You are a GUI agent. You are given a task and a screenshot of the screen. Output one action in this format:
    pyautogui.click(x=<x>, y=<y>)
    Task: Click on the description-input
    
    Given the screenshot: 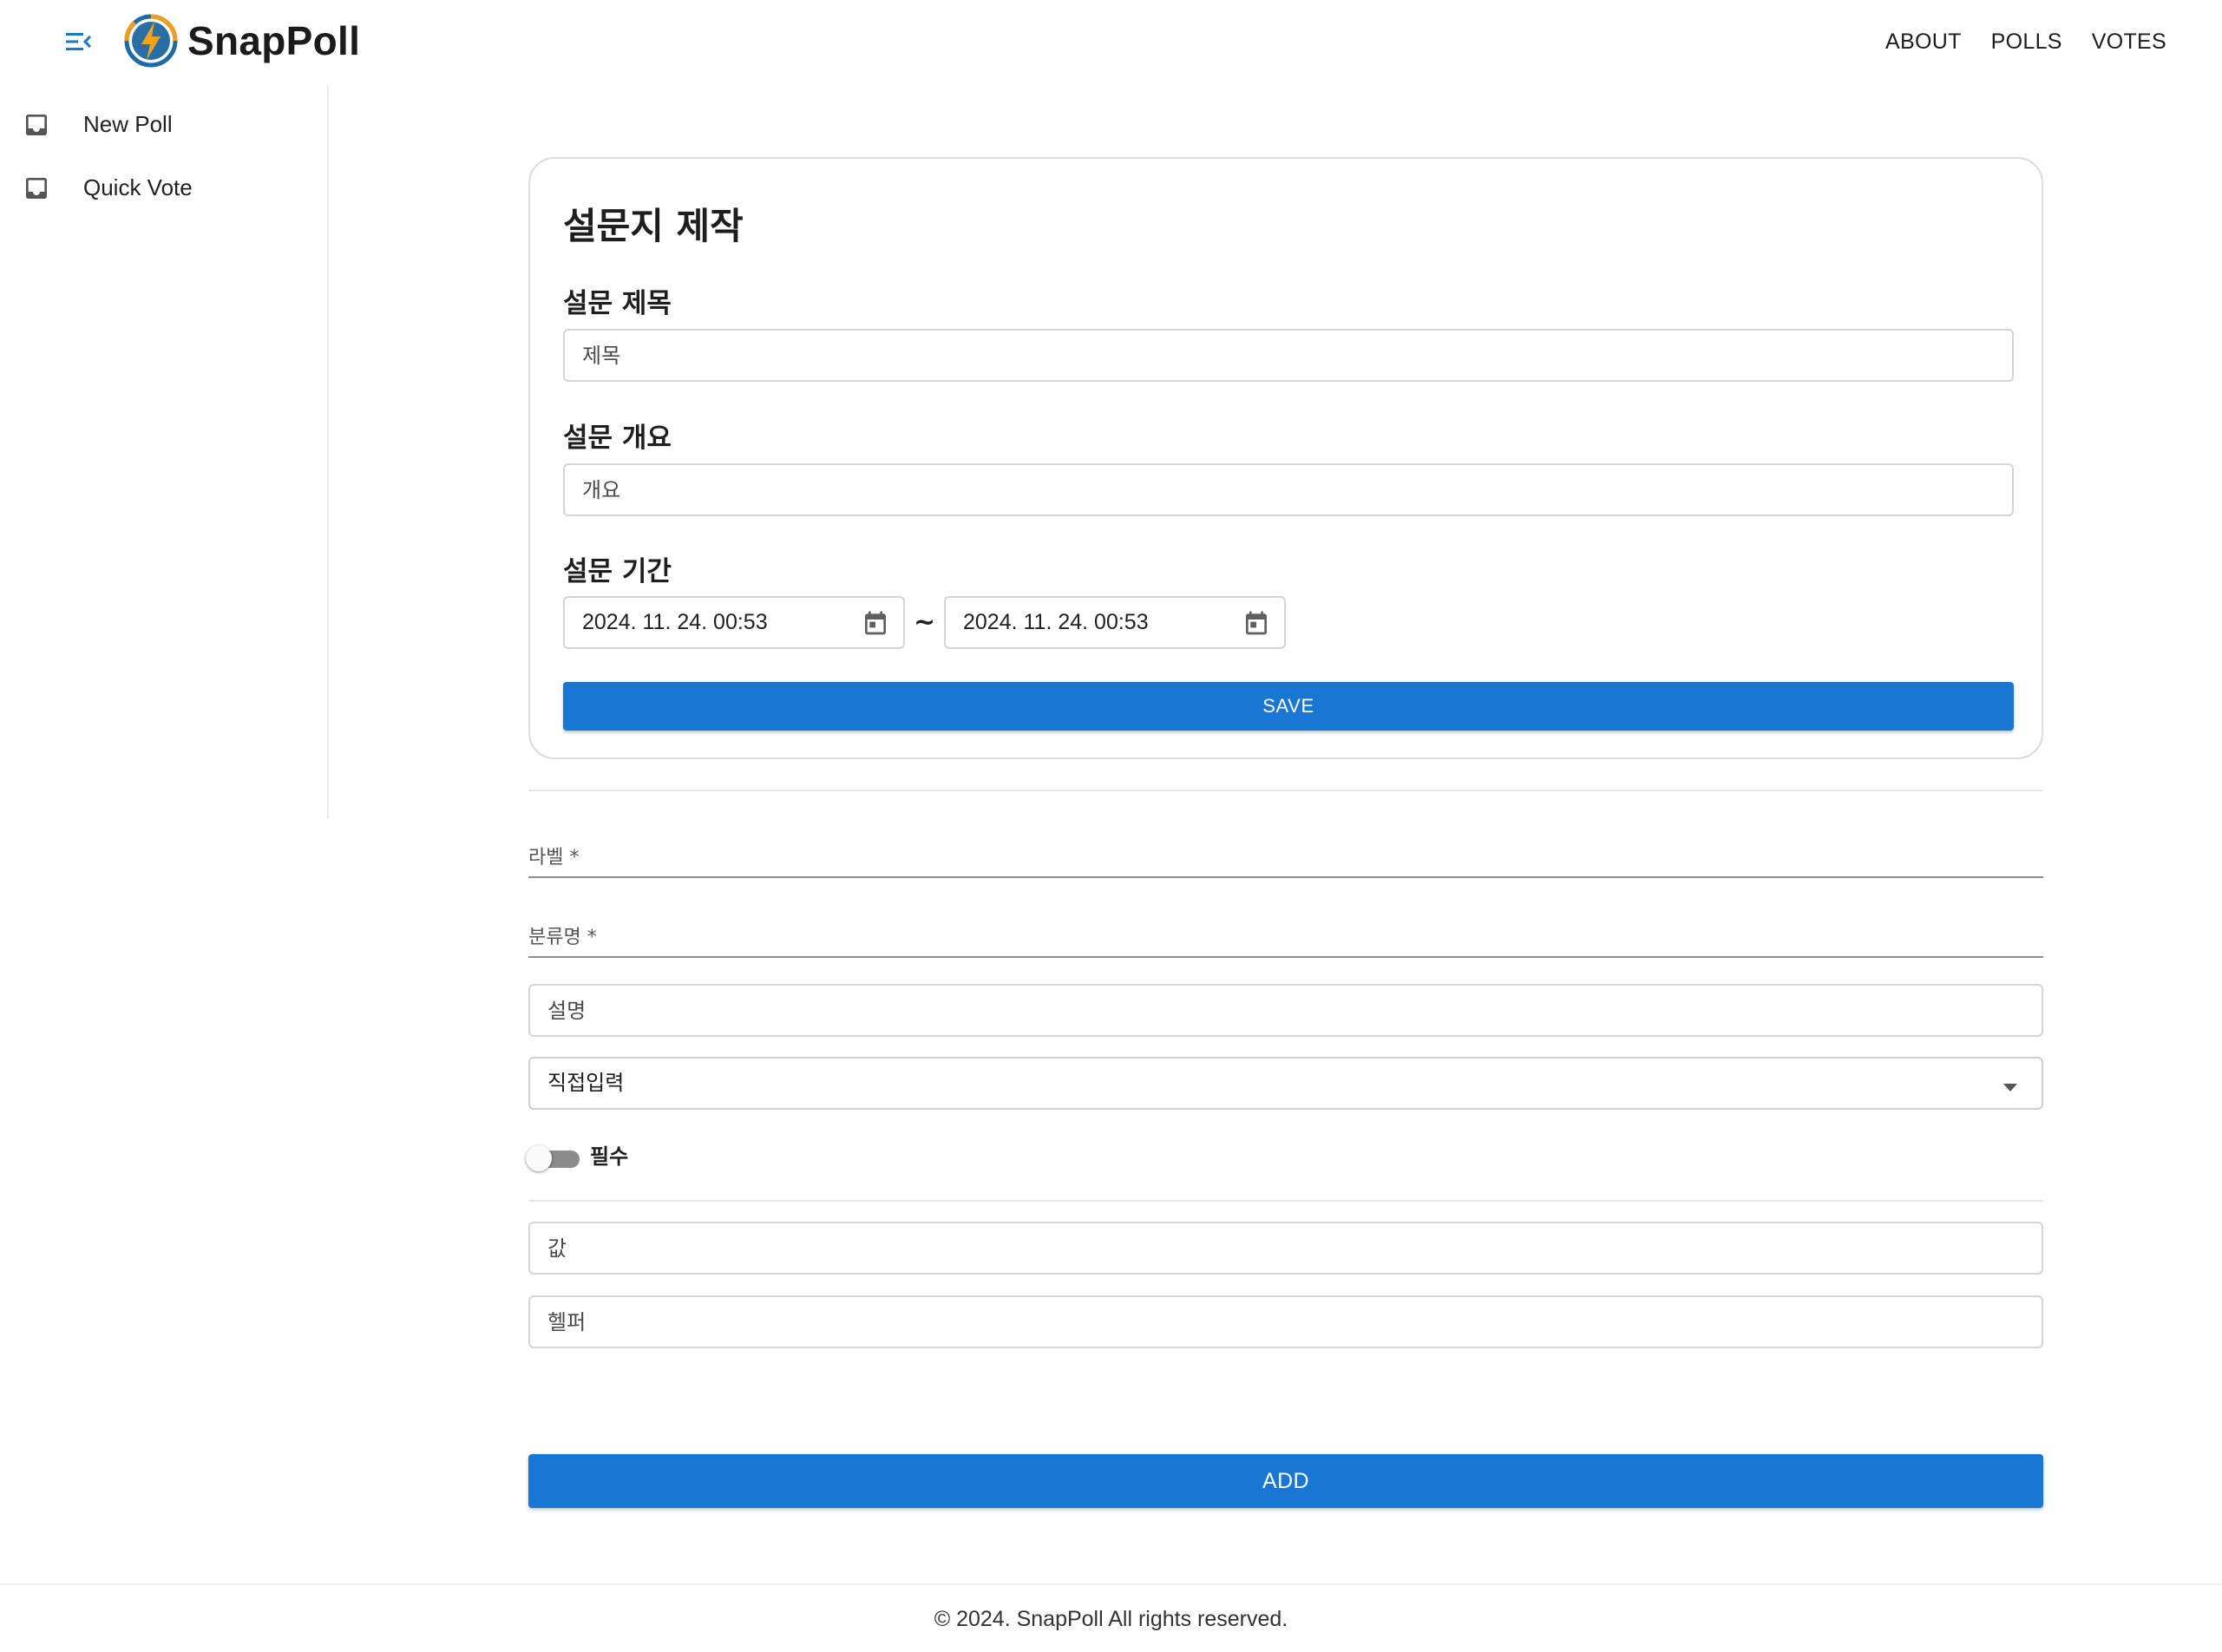 What is the action you would take?
    pyautogui.click(x=1285, y=1011)
    